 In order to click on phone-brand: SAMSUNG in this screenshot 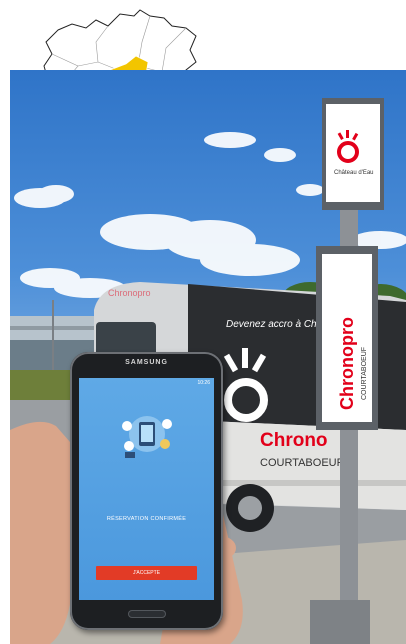, I will do `click(146, 362)`.